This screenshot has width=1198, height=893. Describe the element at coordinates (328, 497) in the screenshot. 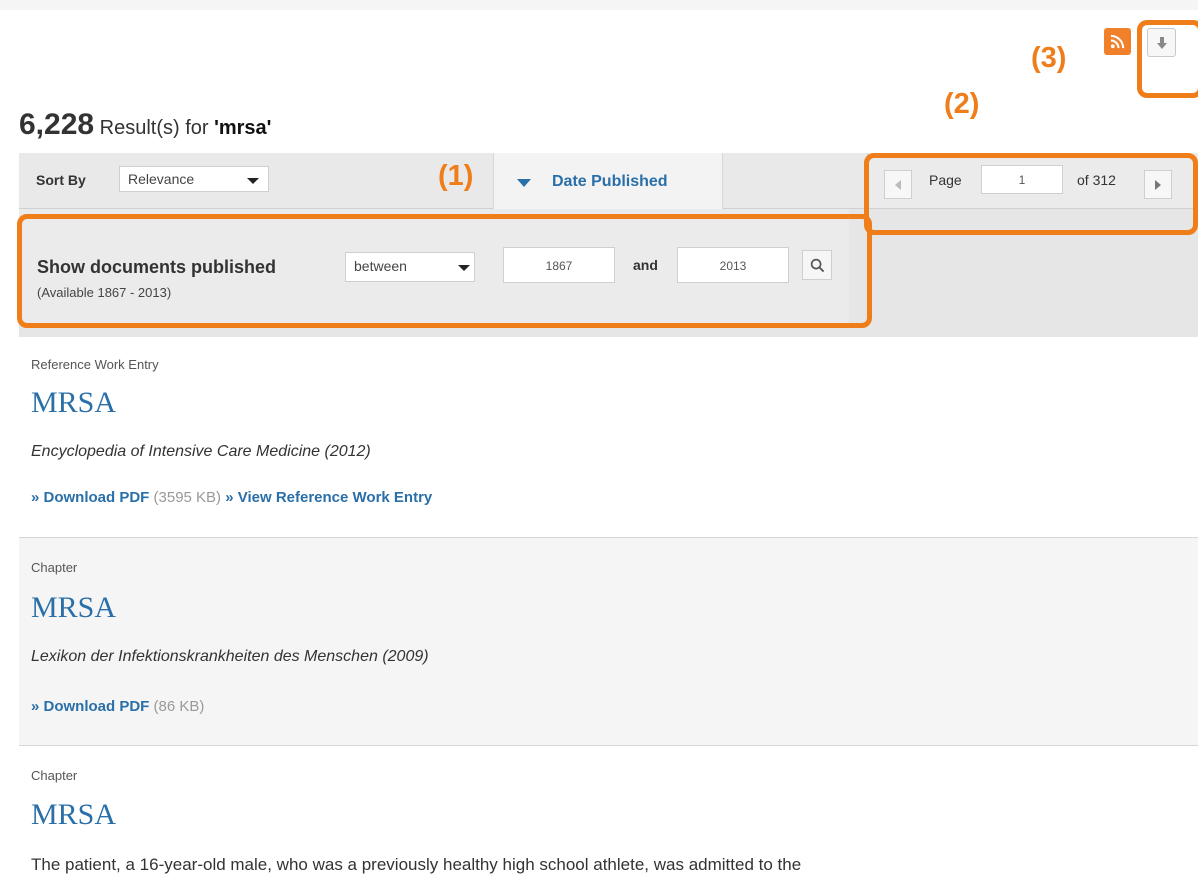

I see `view-entry-link: » View Reference Work Entry` at that location.